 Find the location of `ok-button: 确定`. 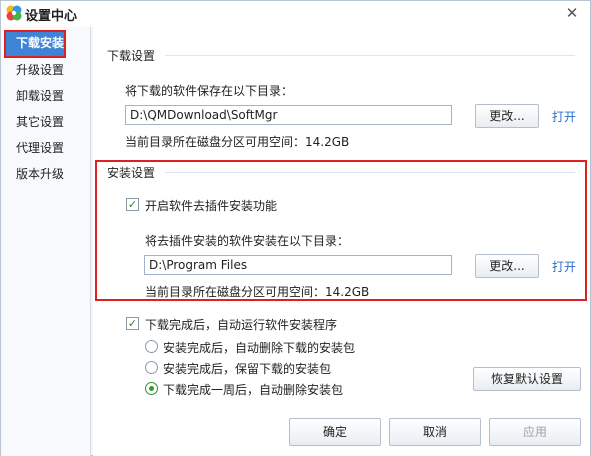

ok-button: 确定 is located at coordinates (335, 432).